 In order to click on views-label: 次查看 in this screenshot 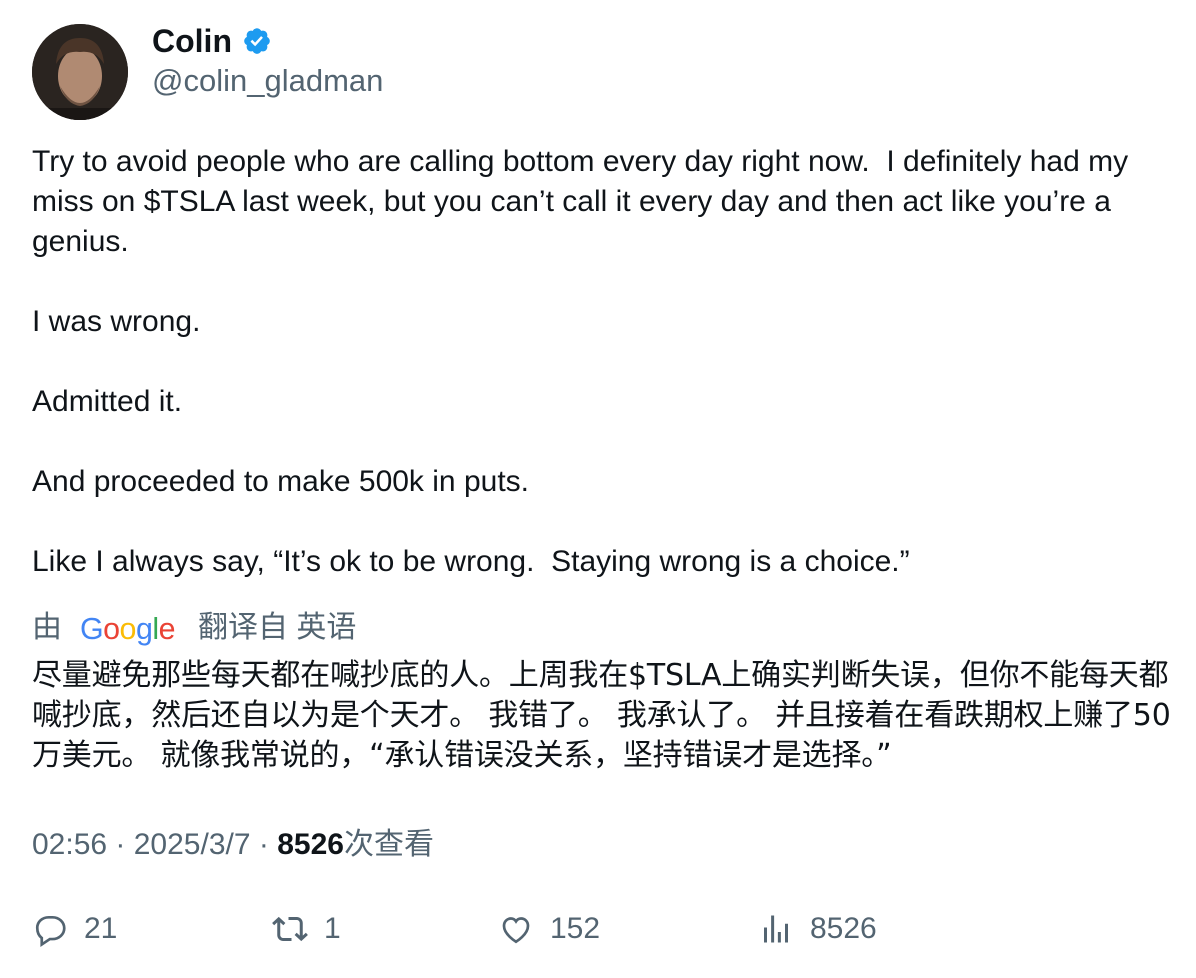, I will do `click(388, 844)`.